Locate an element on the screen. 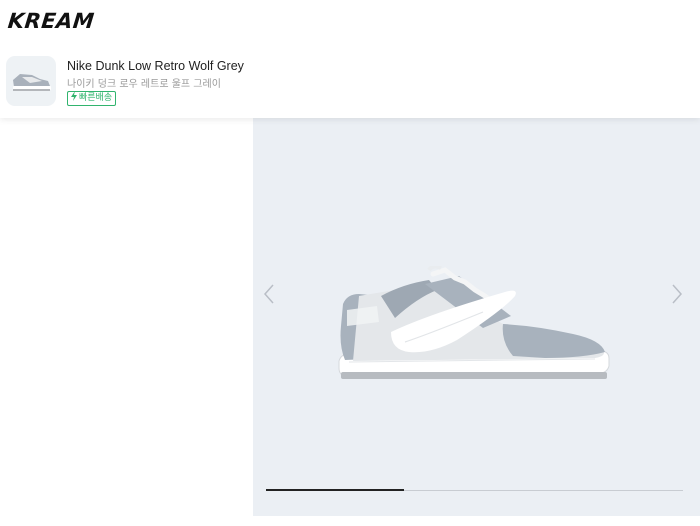 The image size is (700, 526). slide-progress-fill is located at coordinates (335, 490).